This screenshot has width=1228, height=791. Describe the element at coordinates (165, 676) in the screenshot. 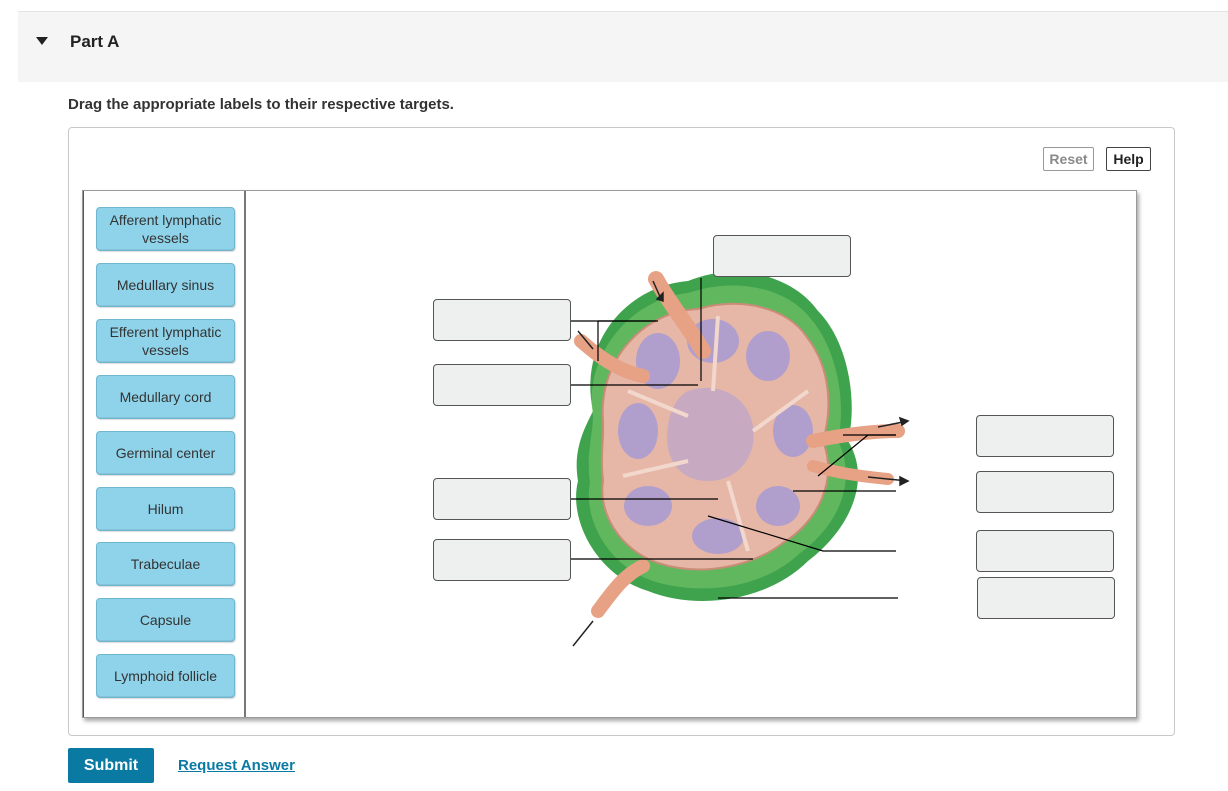

I see `label-lymphoid-follicle: Lymphoid follicle` at that location.